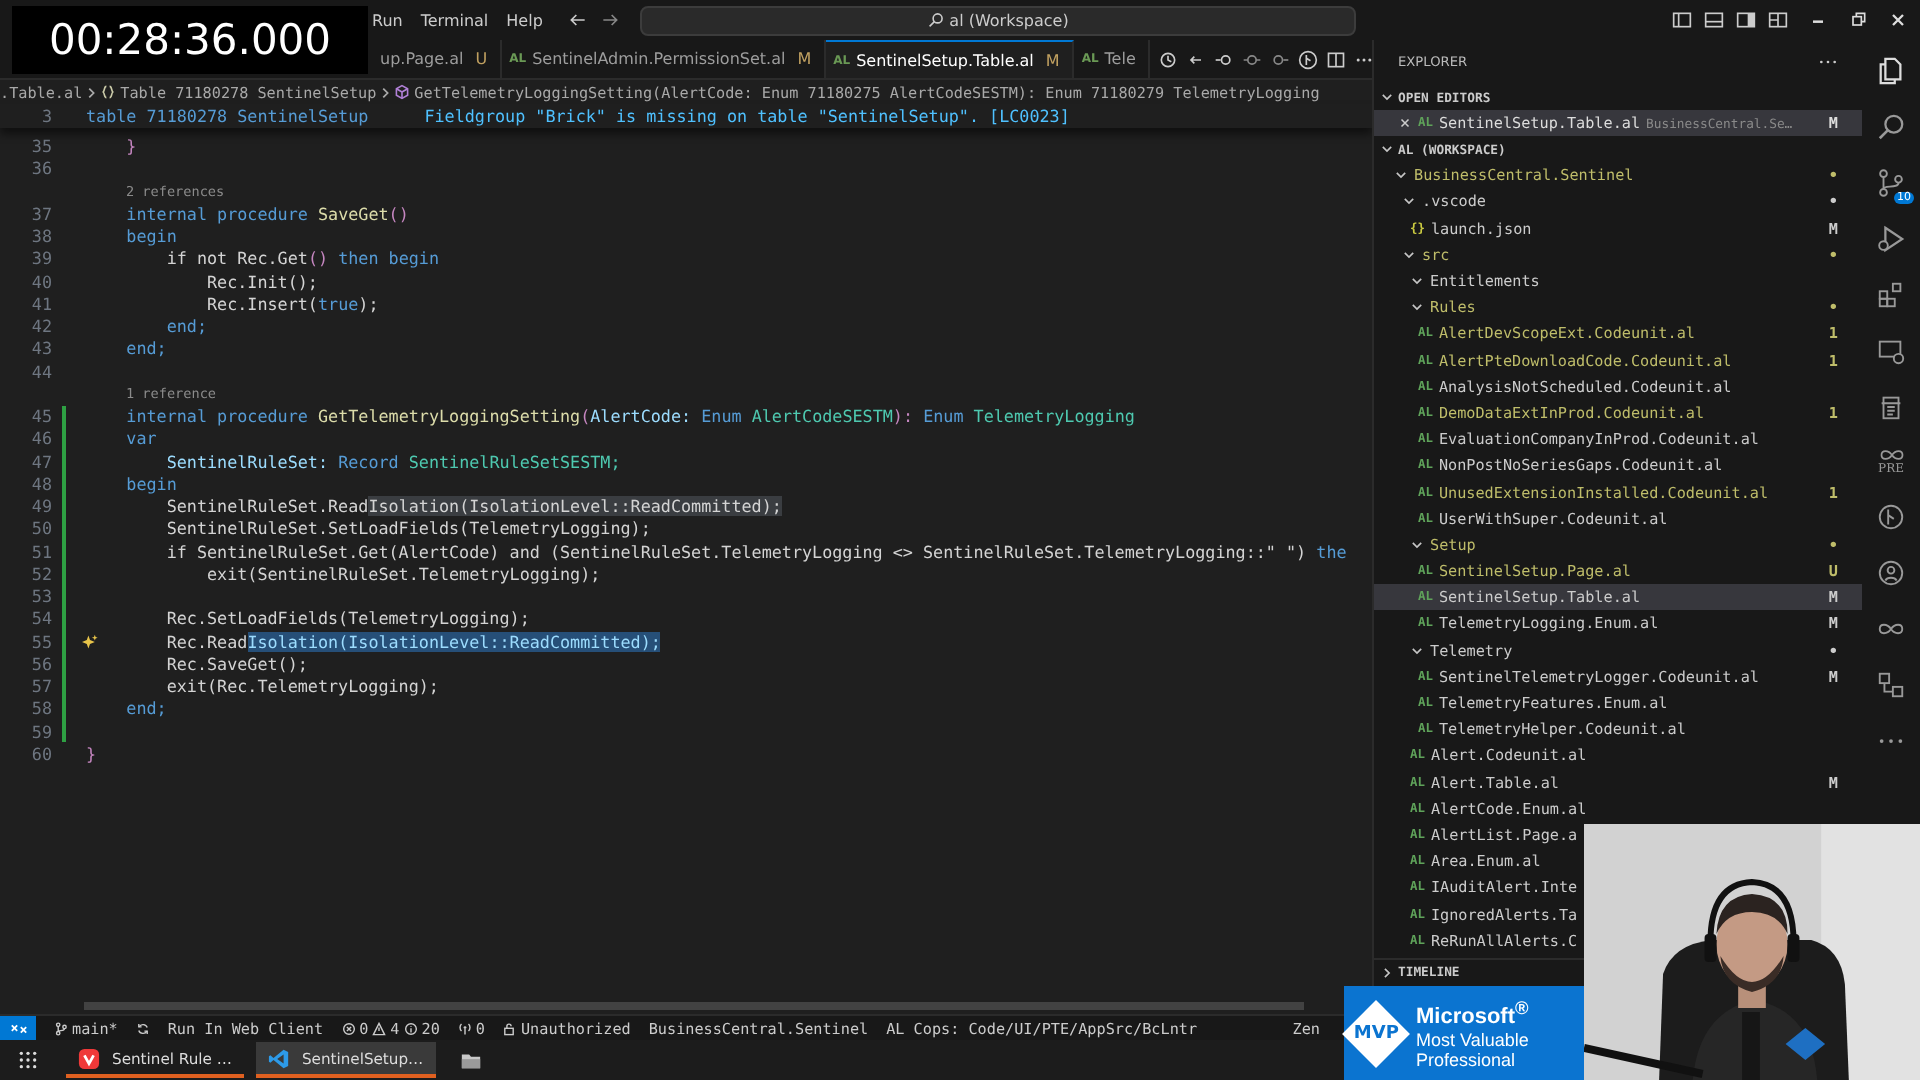 The height and width of the screenshot is (1080, 1920). I want to click on remote-icon, so click(18, 1028).